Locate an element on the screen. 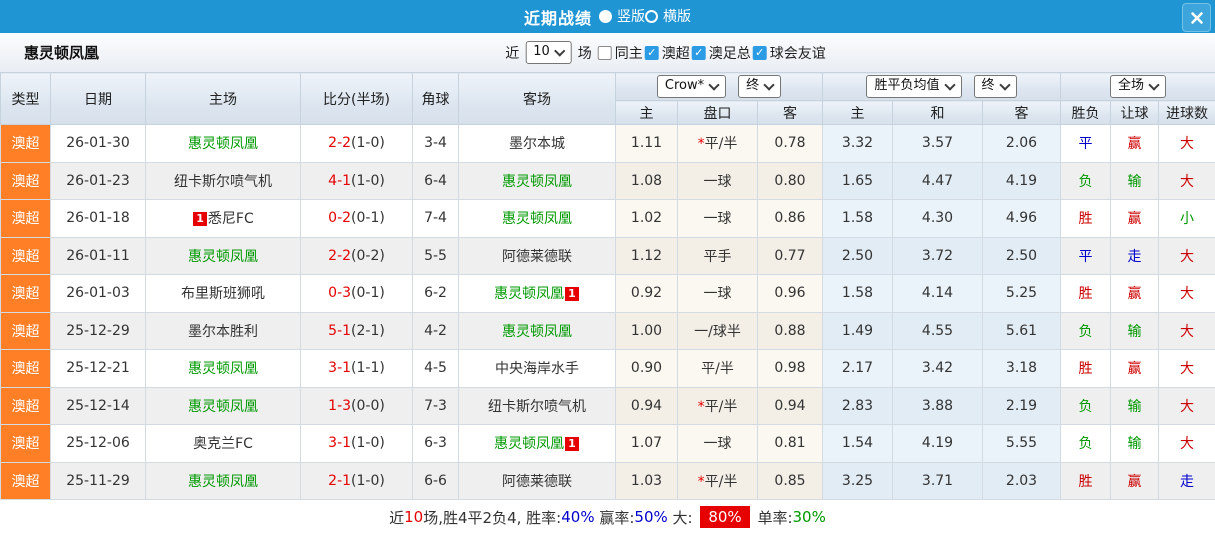  filter-checkbox-option: 澳足总 is located at coordinates (721, 53).